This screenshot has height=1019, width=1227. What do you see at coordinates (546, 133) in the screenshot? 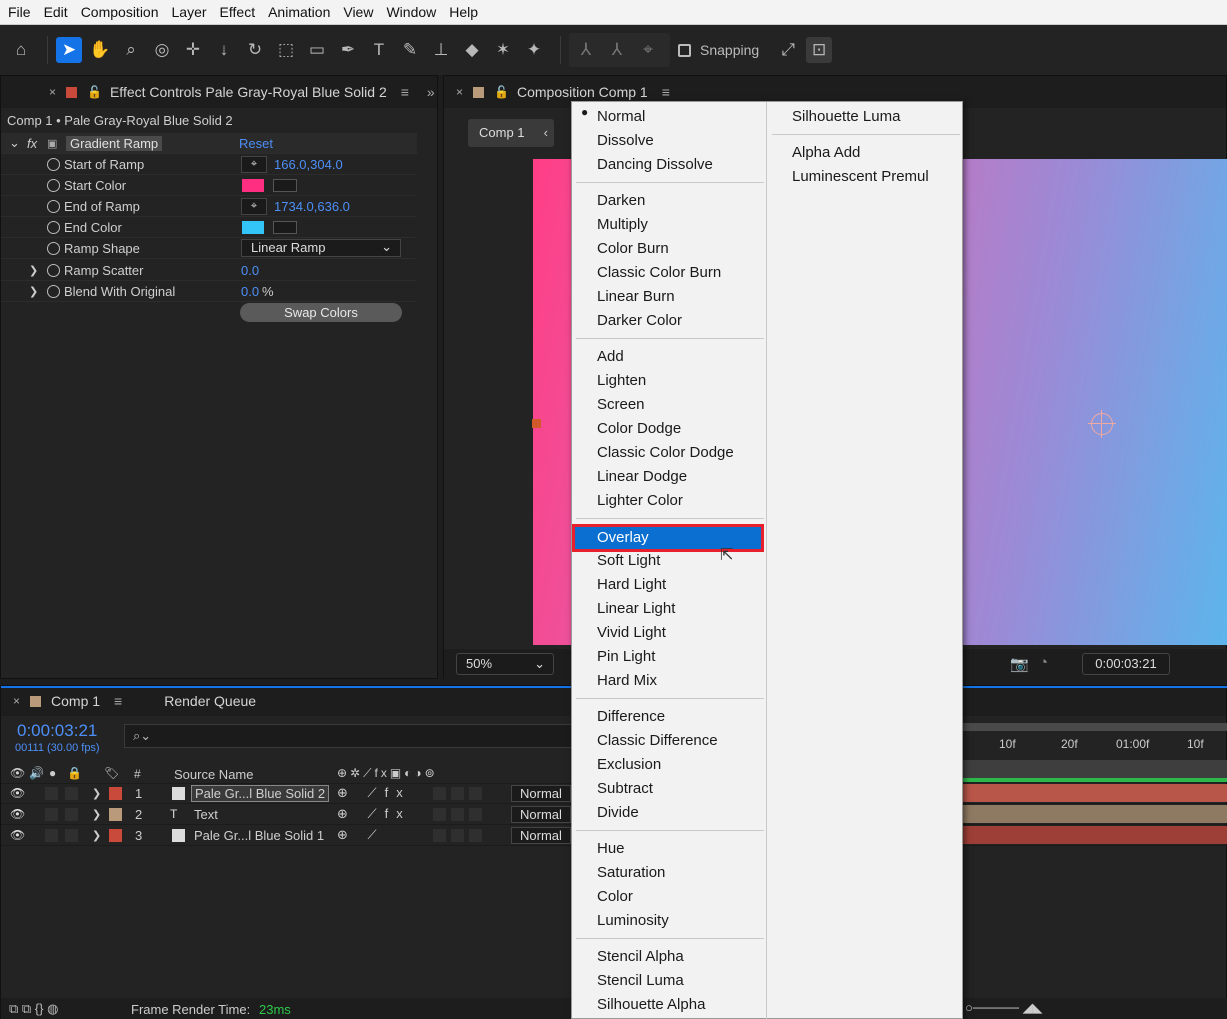
I see `chevron-left-icon: ‹` at bounding box center [546, 133].